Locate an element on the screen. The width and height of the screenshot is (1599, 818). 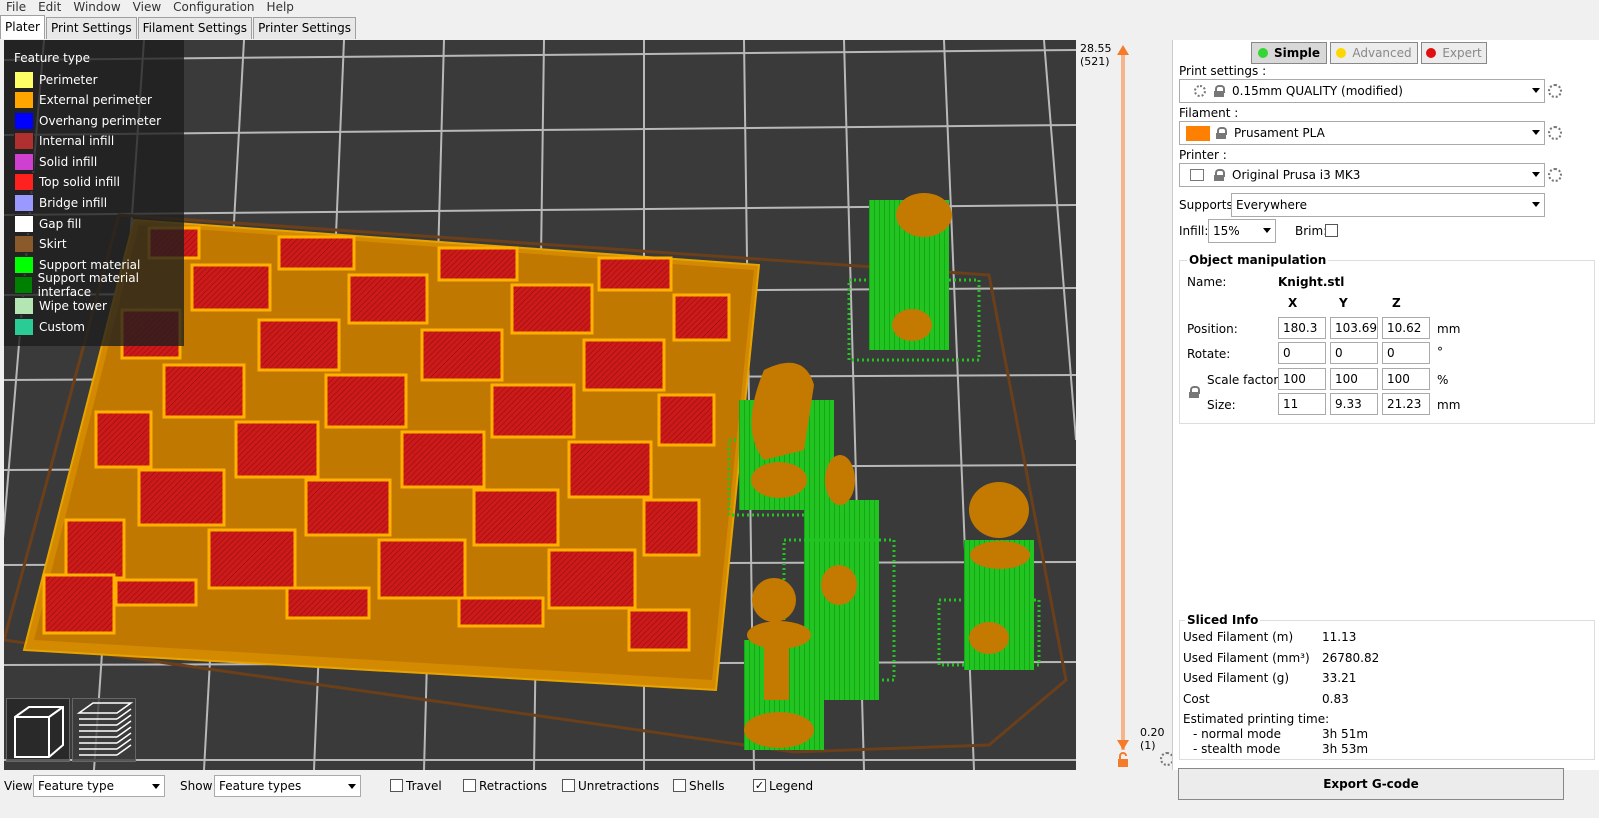
slider-bottom-thumb-icon is located at coordinates (1123, 745).